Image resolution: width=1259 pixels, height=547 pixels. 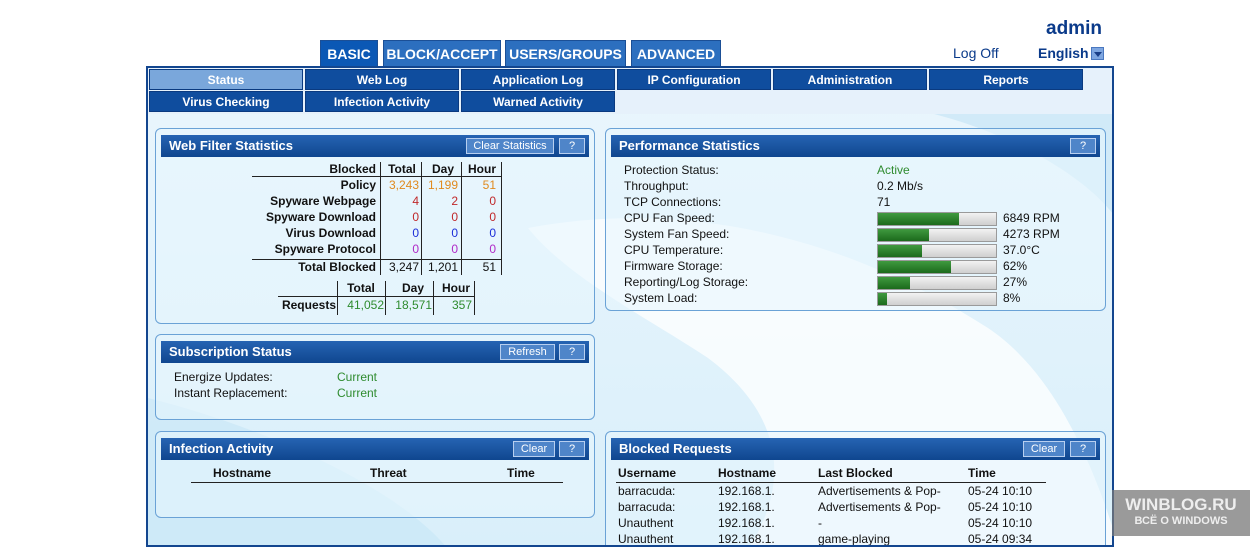 I want to click on performance-value: Active, so click(x=893, y=170).